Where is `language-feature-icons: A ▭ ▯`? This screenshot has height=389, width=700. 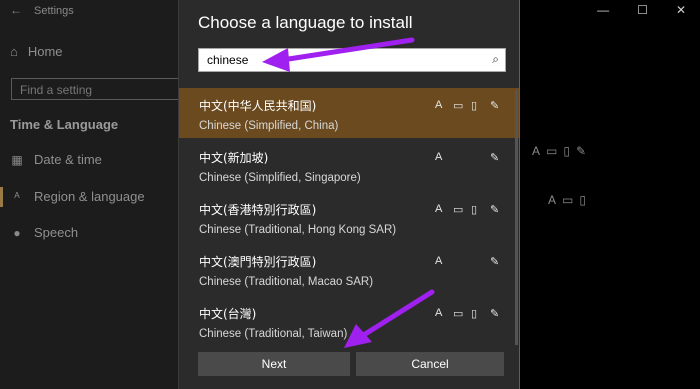 language-feature-icons: A ▭ ▯ is located at coordinates (567, 200).